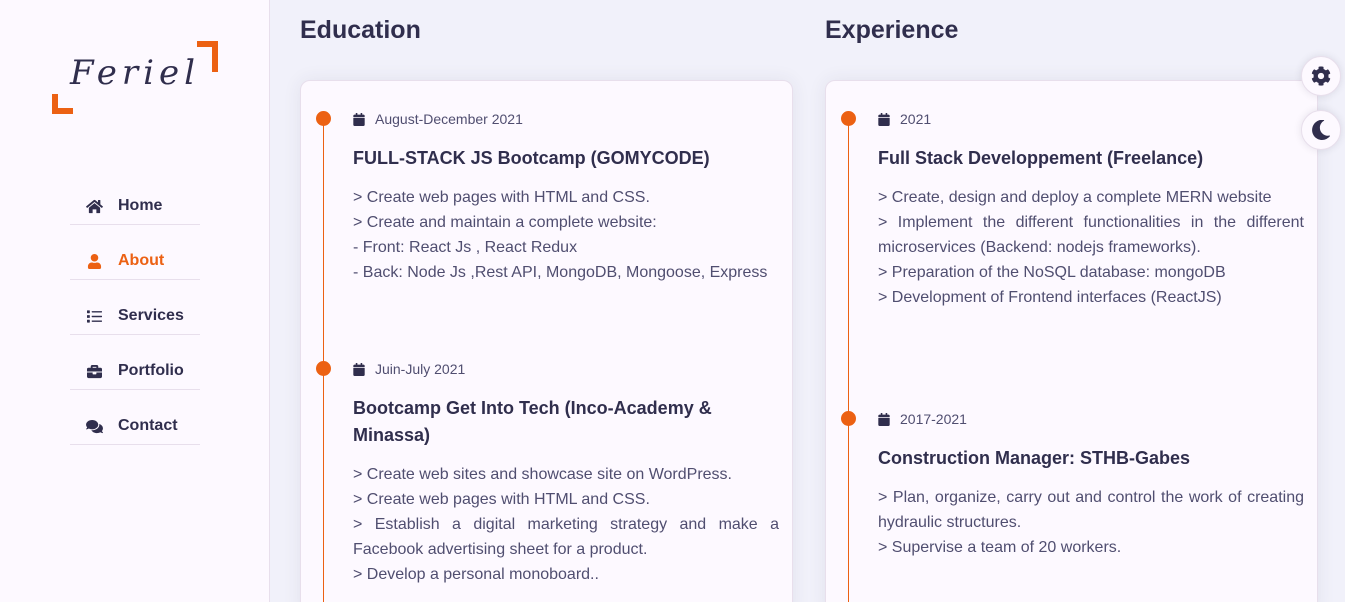 The width and height of the screenshot is (1345, 602). What do you see at coordinates (94, 316) in the screenshot?
I see `list-icon` at bounding box center [94, 316].